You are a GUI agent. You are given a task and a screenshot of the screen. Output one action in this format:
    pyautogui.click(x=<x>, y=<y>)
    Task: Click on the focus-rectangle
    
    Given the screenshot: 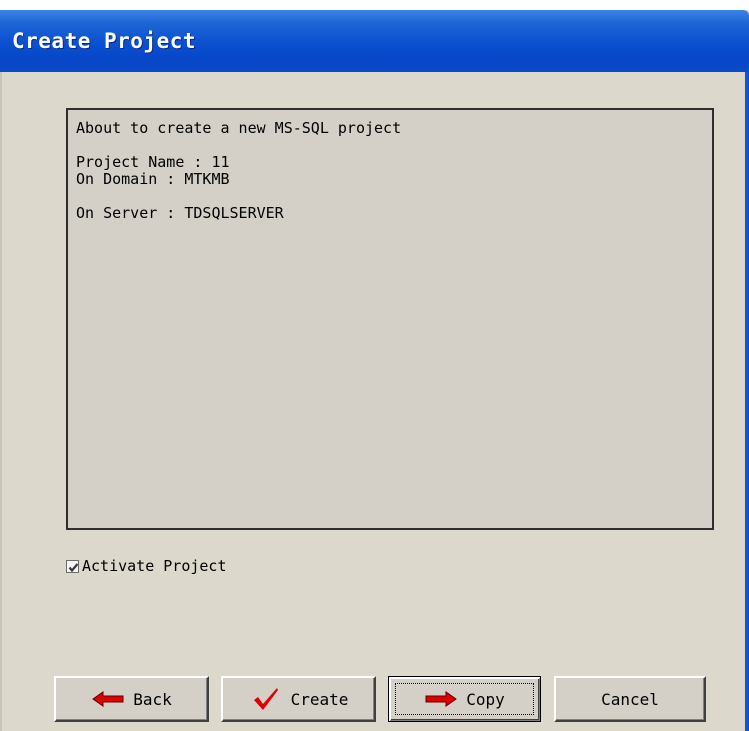 What is the action you would take?
    pyautogui.click(x=464, y=699)
    